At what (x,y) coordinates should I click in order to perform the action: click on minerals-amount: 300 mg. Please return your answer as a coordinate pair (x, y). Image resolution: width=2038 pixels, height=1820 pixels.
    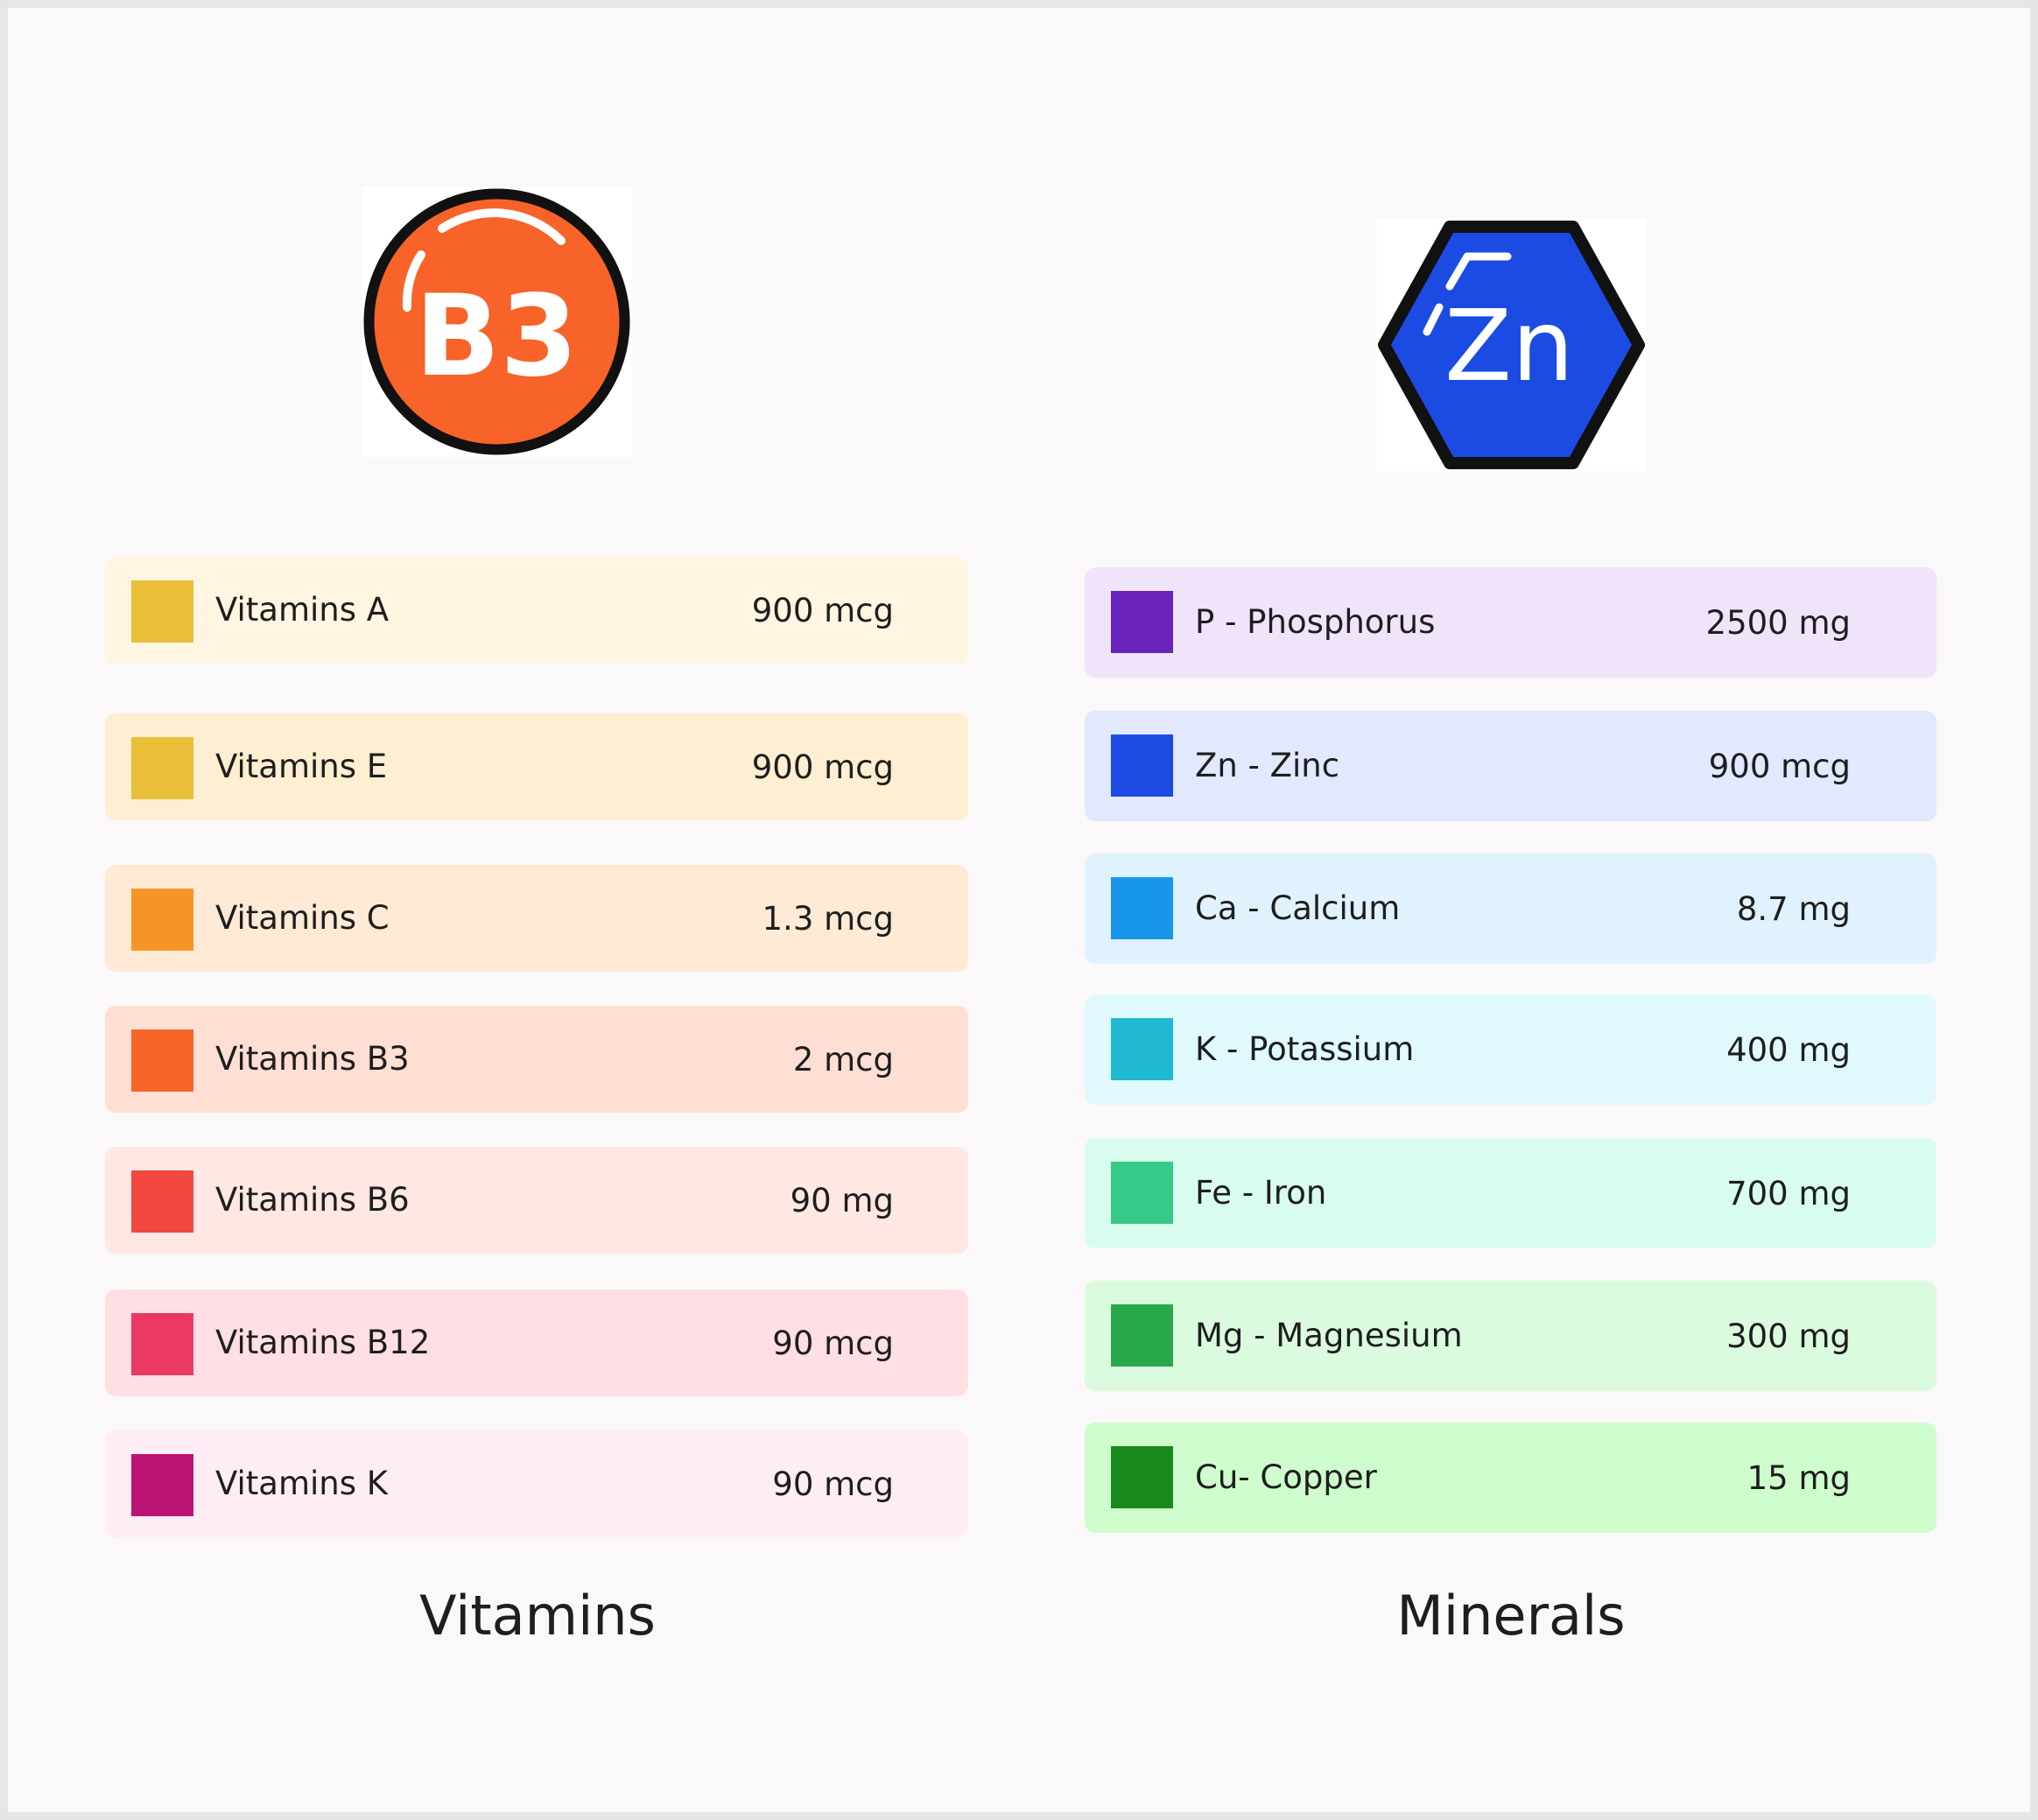
    Looking at the image, I should click on (1788, 1336).